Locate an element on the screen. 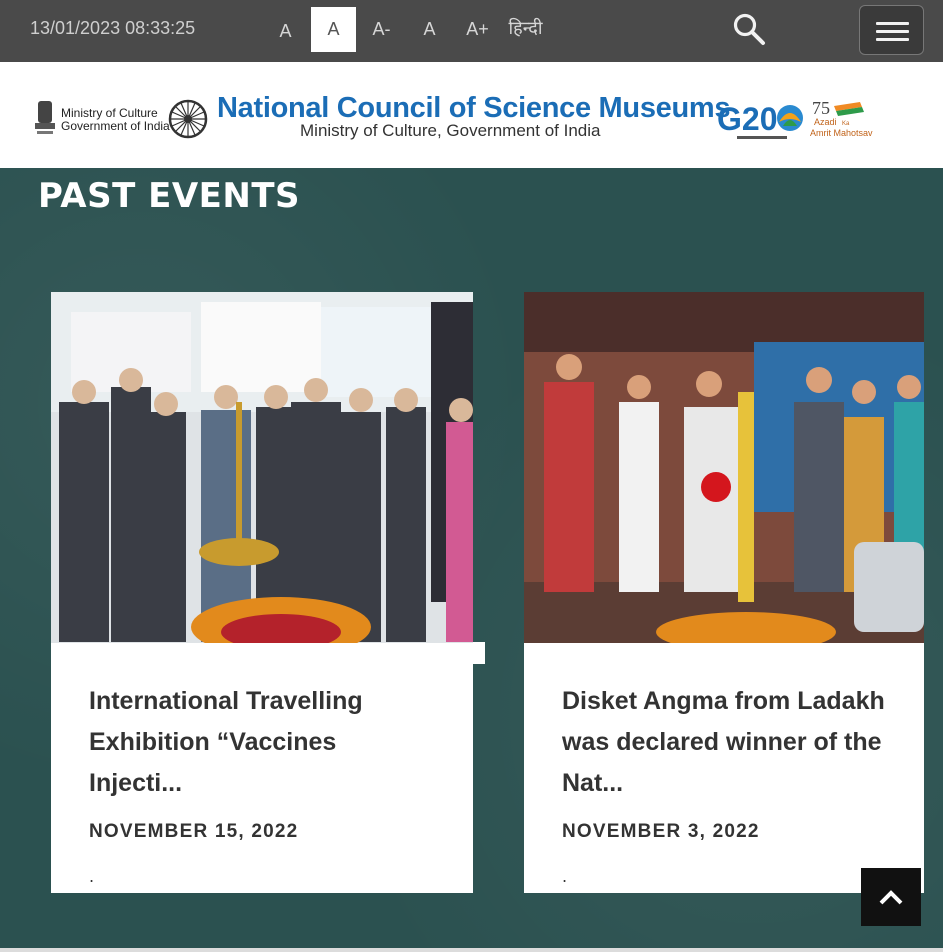 This screenshot has width=943, height=952. org-subtitle: Ministry of Culture, Government of India is located at coordinates (450, 130).